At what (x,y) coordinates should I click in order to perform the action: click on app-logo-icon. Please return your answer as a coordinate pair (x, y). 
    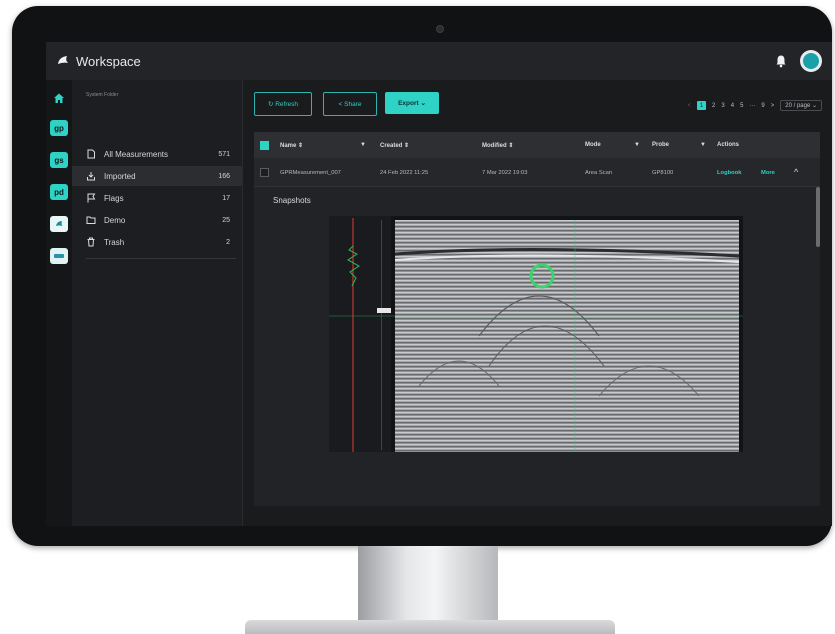
    Looking at the image, I should click on (63, 61).